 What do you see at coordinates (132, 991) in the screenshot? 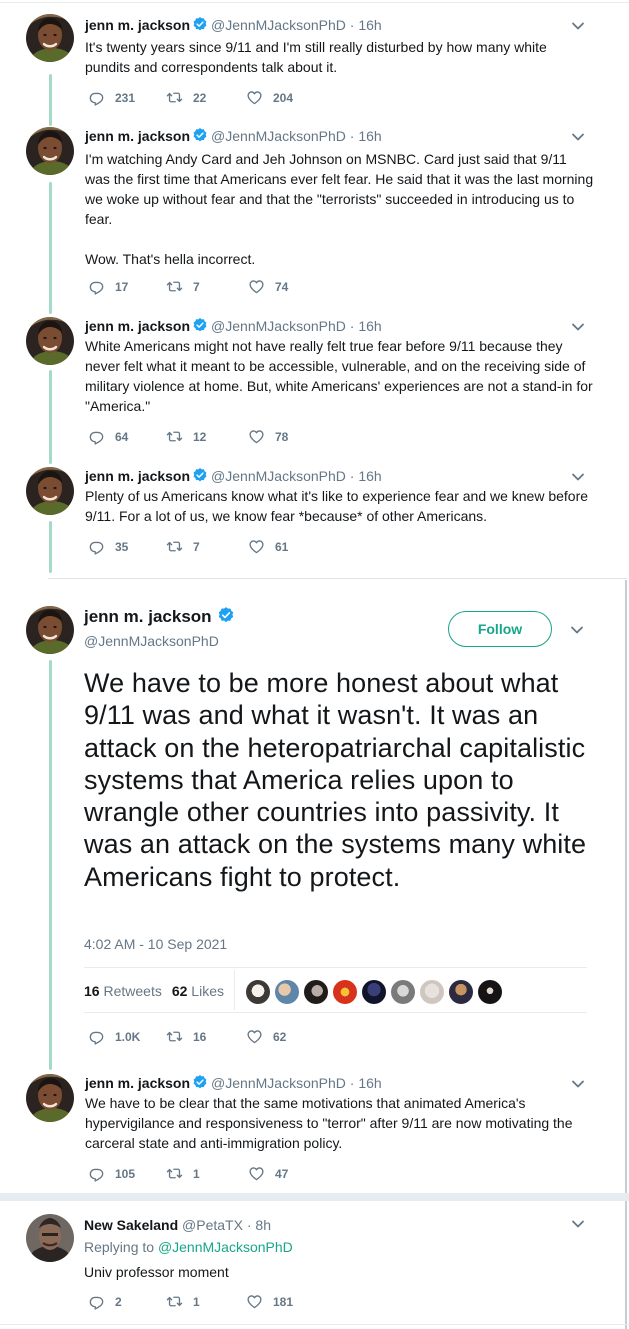
I see `retweets-stat-label: Retweets` at bounding box center [132, 991].